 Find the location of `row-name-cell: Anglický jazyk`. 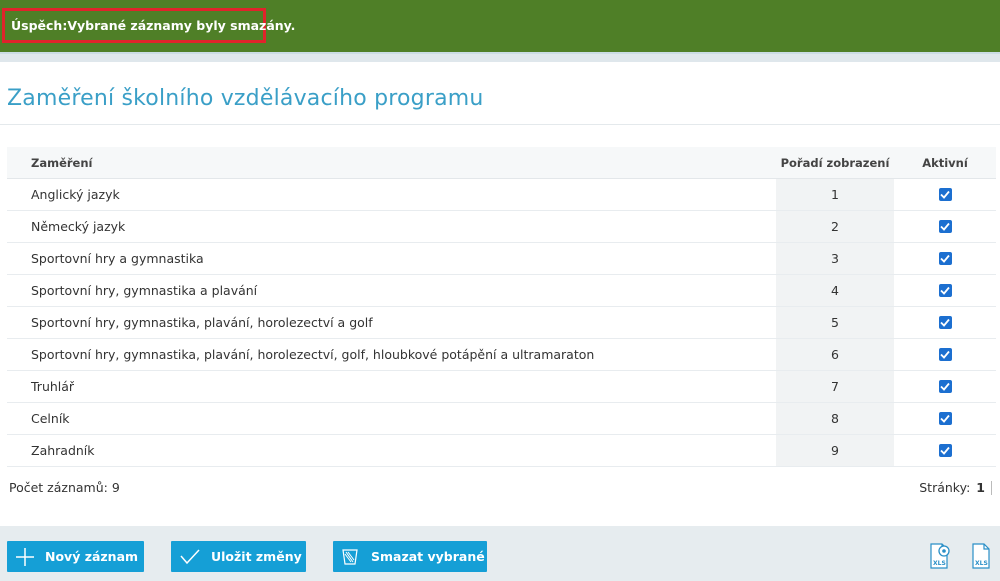

row-name-cell: Anglický jazyk is located at coordinates (391, 194).